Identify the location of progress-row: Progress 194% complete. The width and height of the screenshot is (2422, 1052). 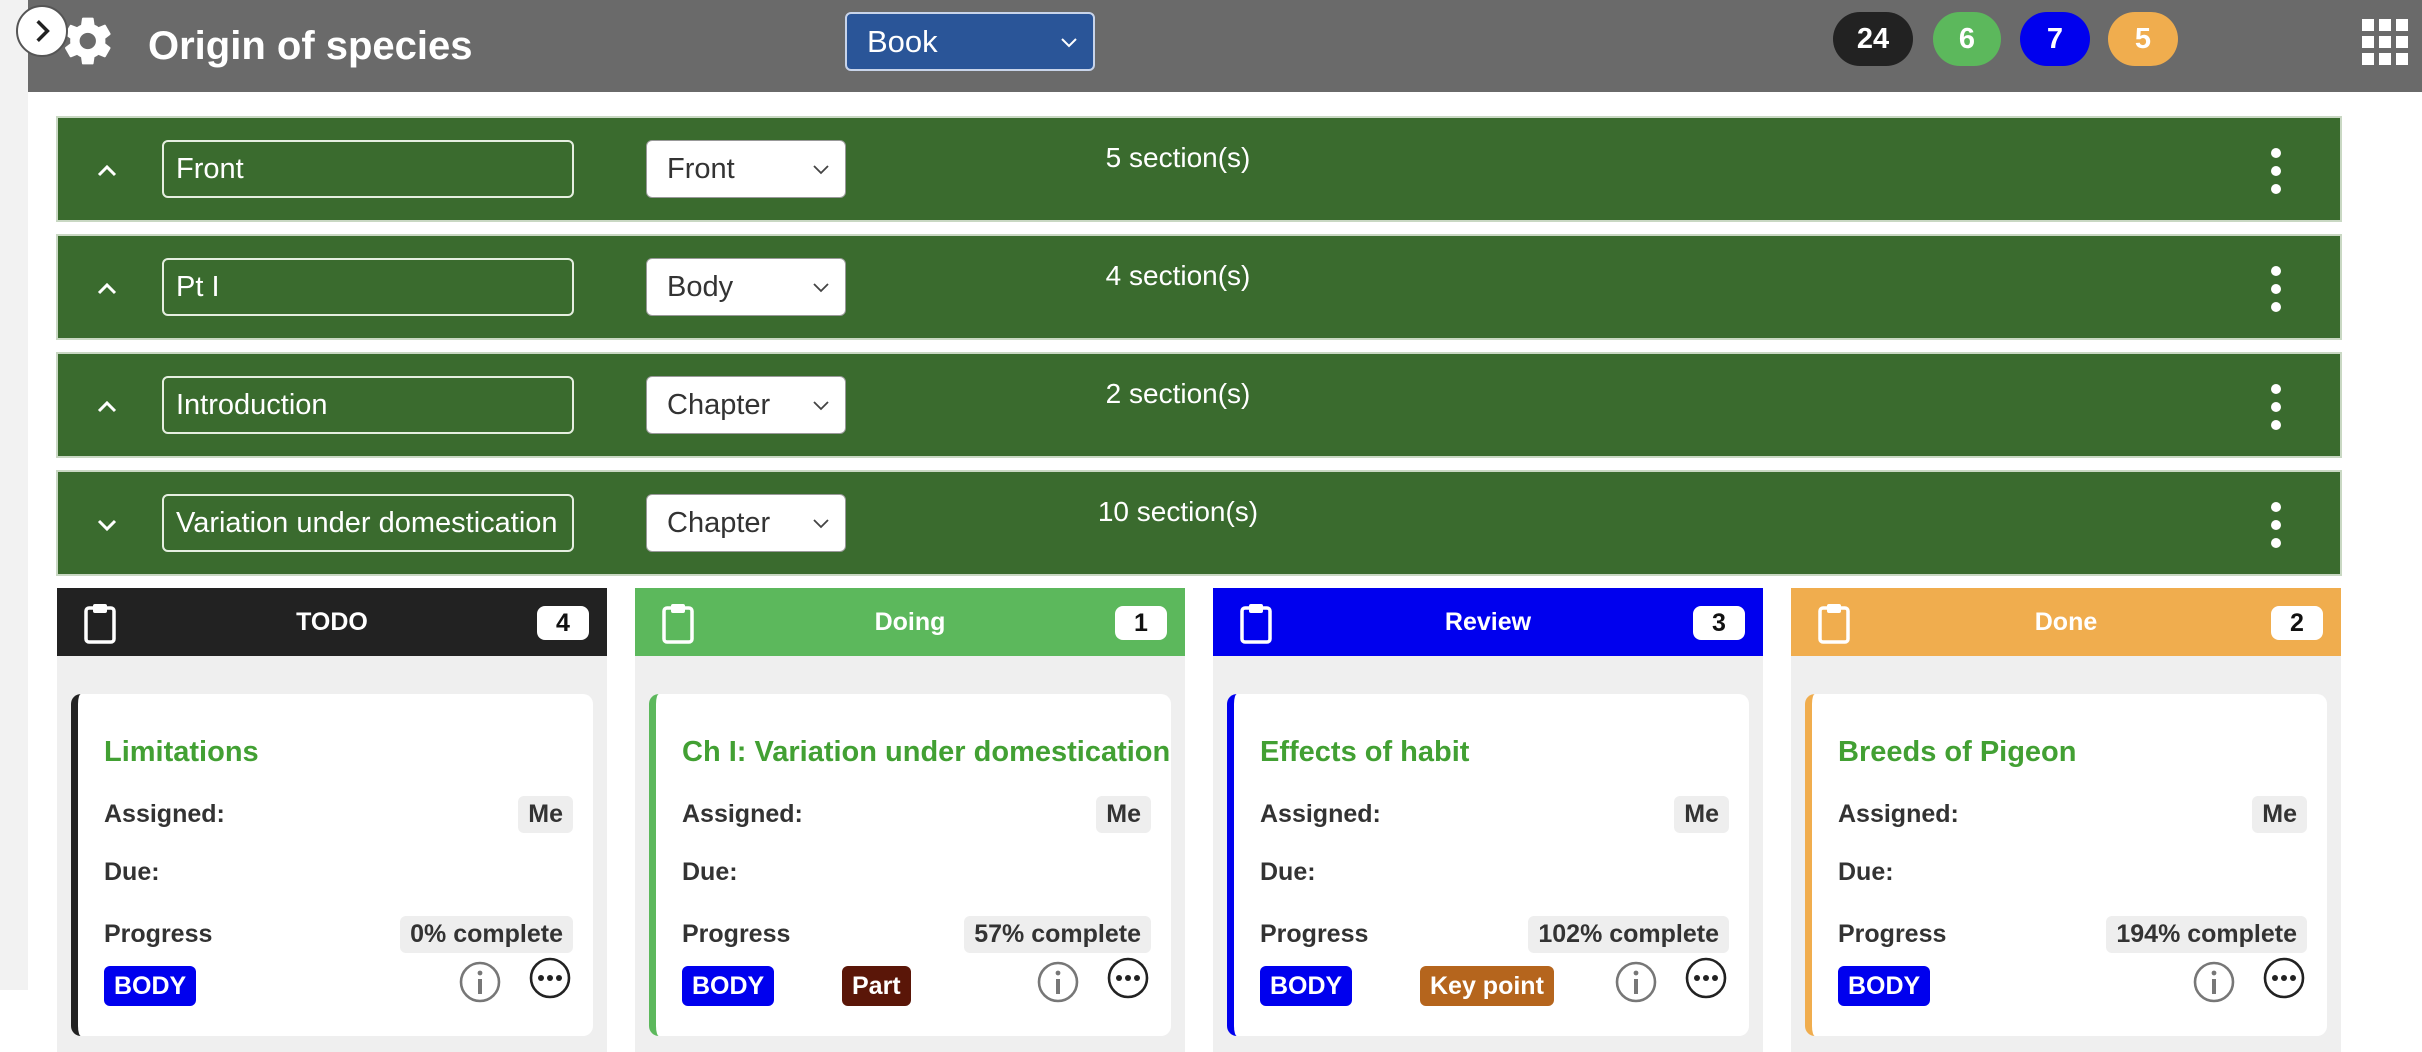
(2072, 934).